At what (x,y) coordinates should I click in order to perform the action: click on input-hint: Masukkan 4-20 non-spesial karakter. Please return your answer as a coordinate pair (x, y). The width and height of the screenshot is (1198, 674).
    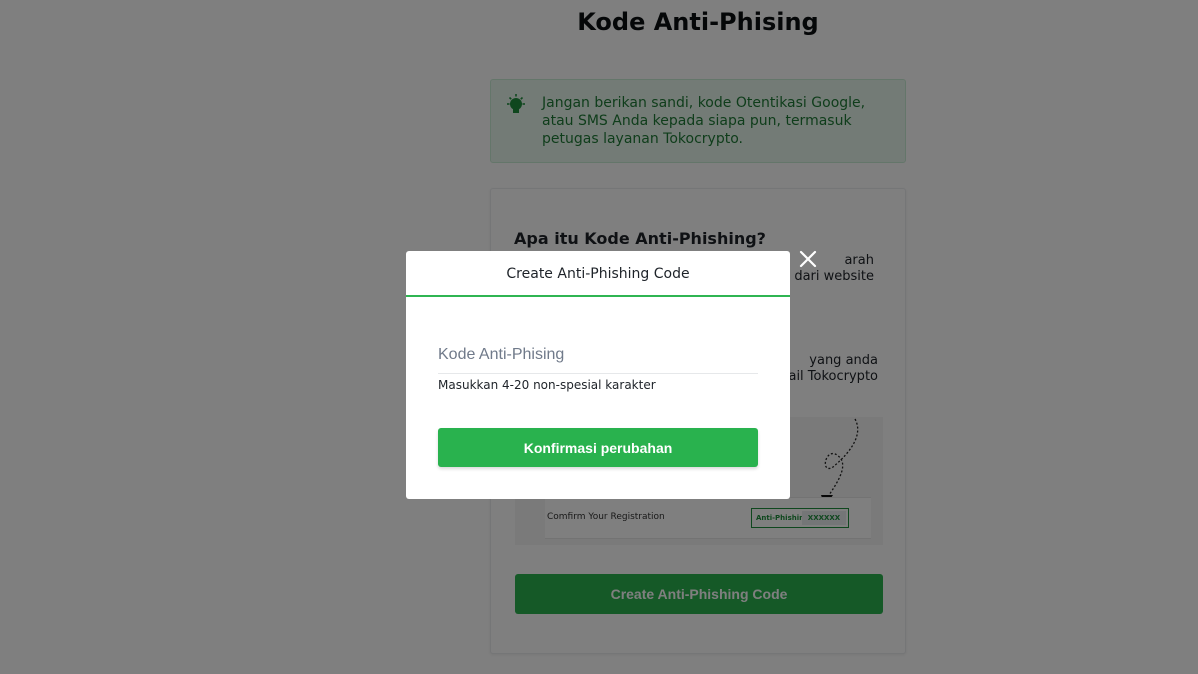
    Looking at the image, I should click on (547, 385).